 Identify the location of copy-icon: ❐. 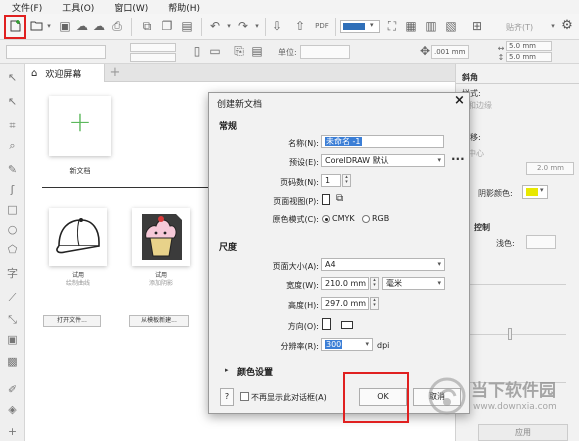
(167, 26).